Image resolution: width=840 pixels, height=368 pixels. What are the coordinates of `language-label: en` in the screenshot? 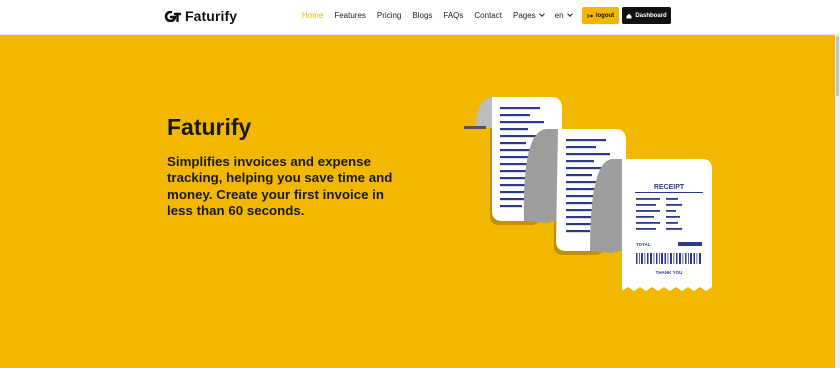 It's located at (559, 15).